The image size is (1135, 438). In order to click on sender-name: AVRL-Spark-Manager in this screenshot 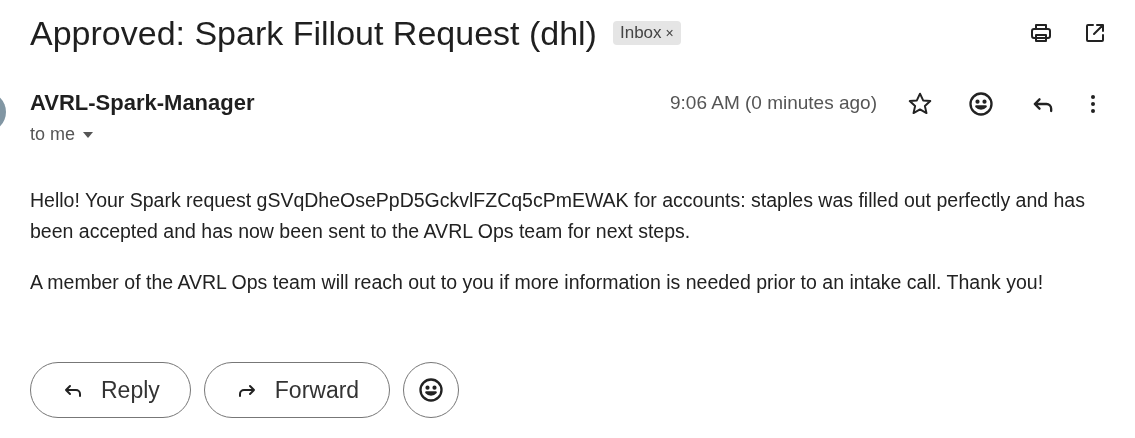, I will do `click(142, 103)`.